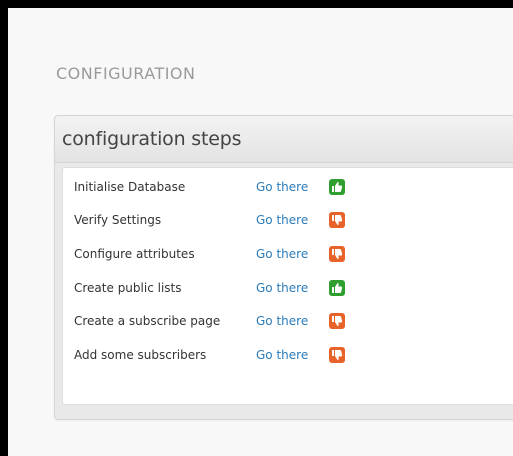 Image resolution: width=513 pixels, height=456 pixels. Describe the element at coordinates (118, 220) in the screenshot. I see `step-label: Verify Settings` at that location.